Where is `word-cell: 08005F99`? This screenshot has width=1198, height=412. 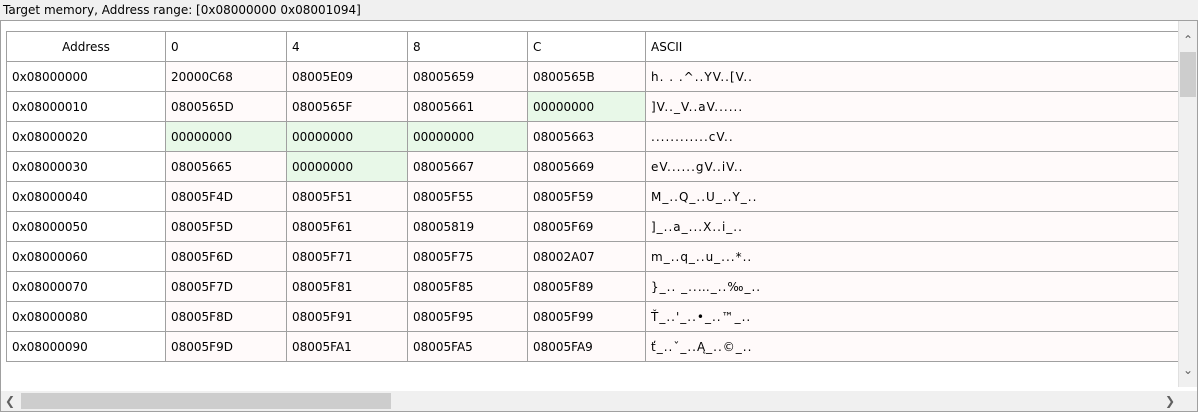 word-cell: 08005F99 is located at coordinates (586, 316).